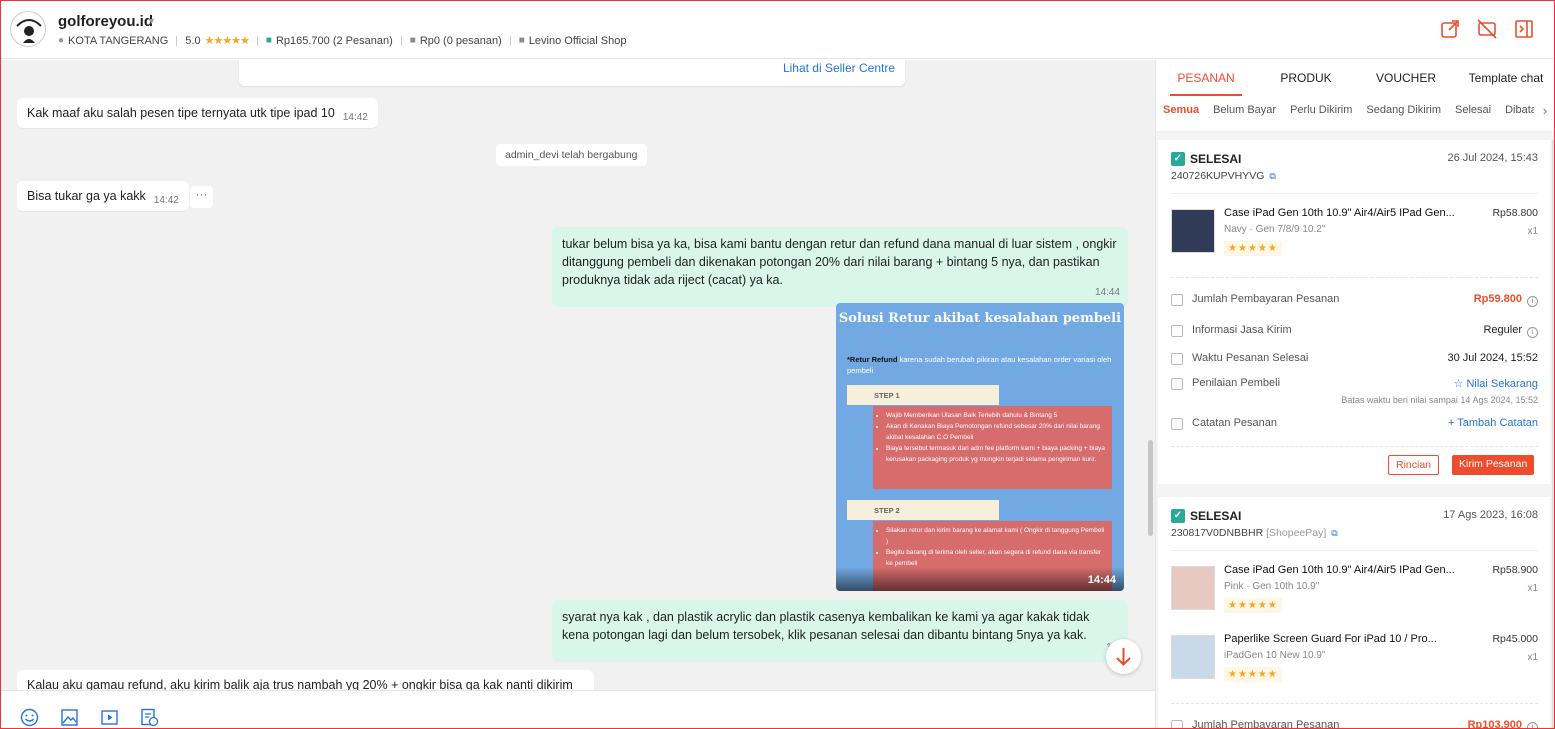  What do you see at coordinates (1244, 113) in the screenshot?
I see `subtab-belum-bayar: Belum Bayar` at bounding box center [1244, 113].